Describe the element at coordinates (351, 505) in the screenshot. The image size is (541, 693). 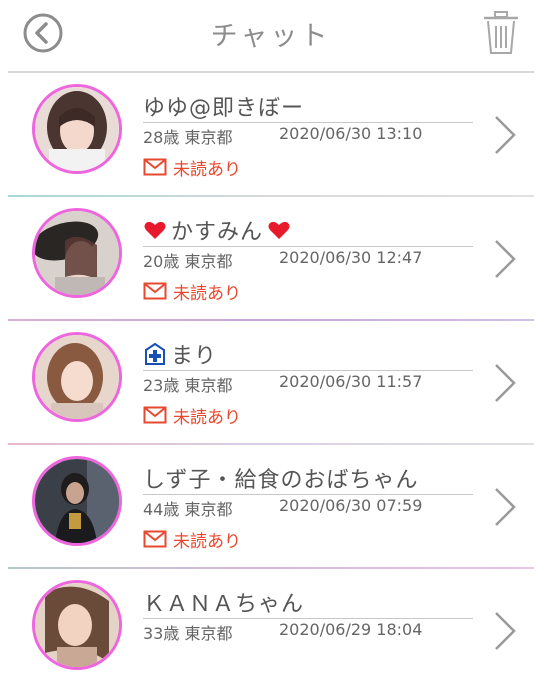
I see `timestamp: 2020/06/30 07:59` at that location.